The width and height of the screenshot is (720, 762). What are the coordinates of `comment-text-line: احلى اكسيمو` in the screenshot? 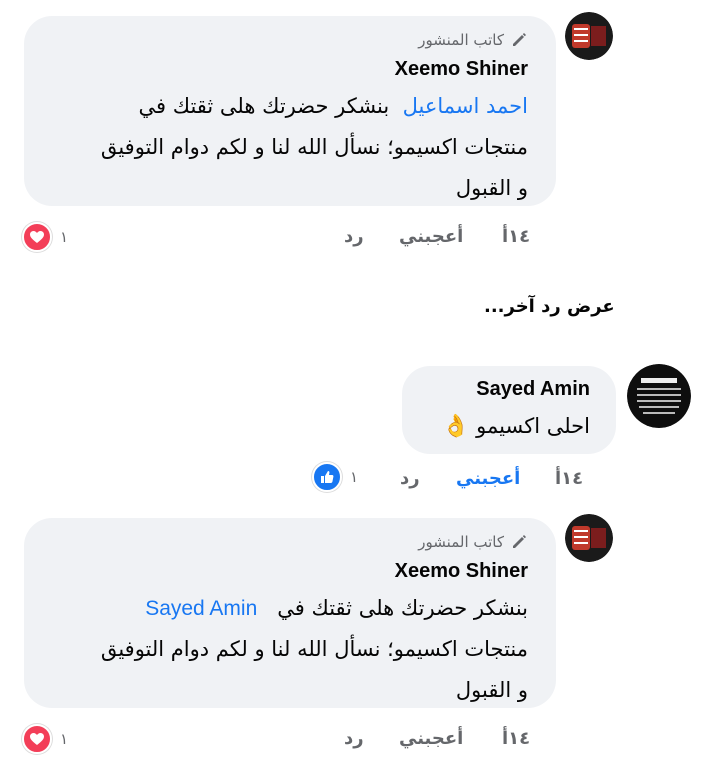 It's located at (533, 426).